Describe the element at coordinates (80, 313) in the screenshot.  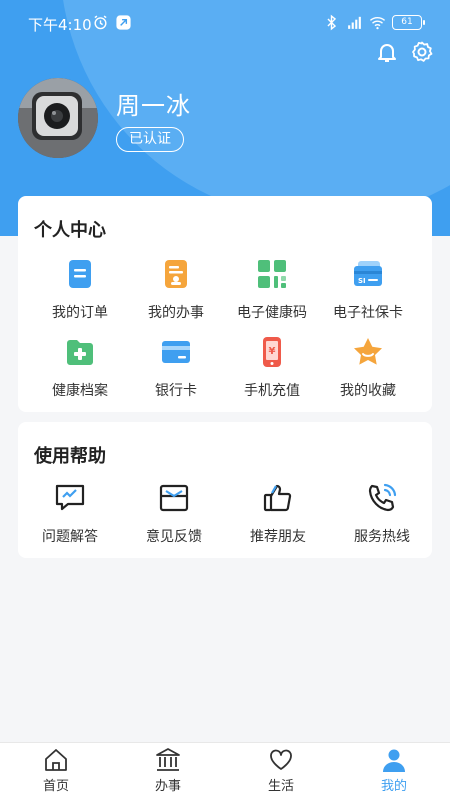
I see `grid-item-label: 我的订单` at that location.